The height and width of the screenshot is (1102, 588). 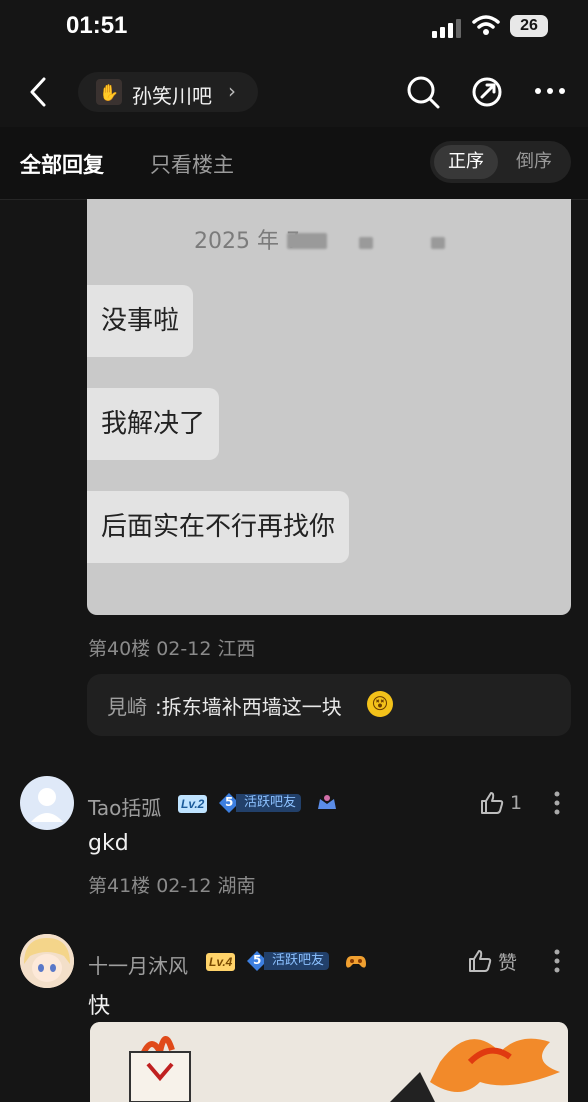 I want to click on anime-girl-avatar-icon, so click(x=47, y=961).